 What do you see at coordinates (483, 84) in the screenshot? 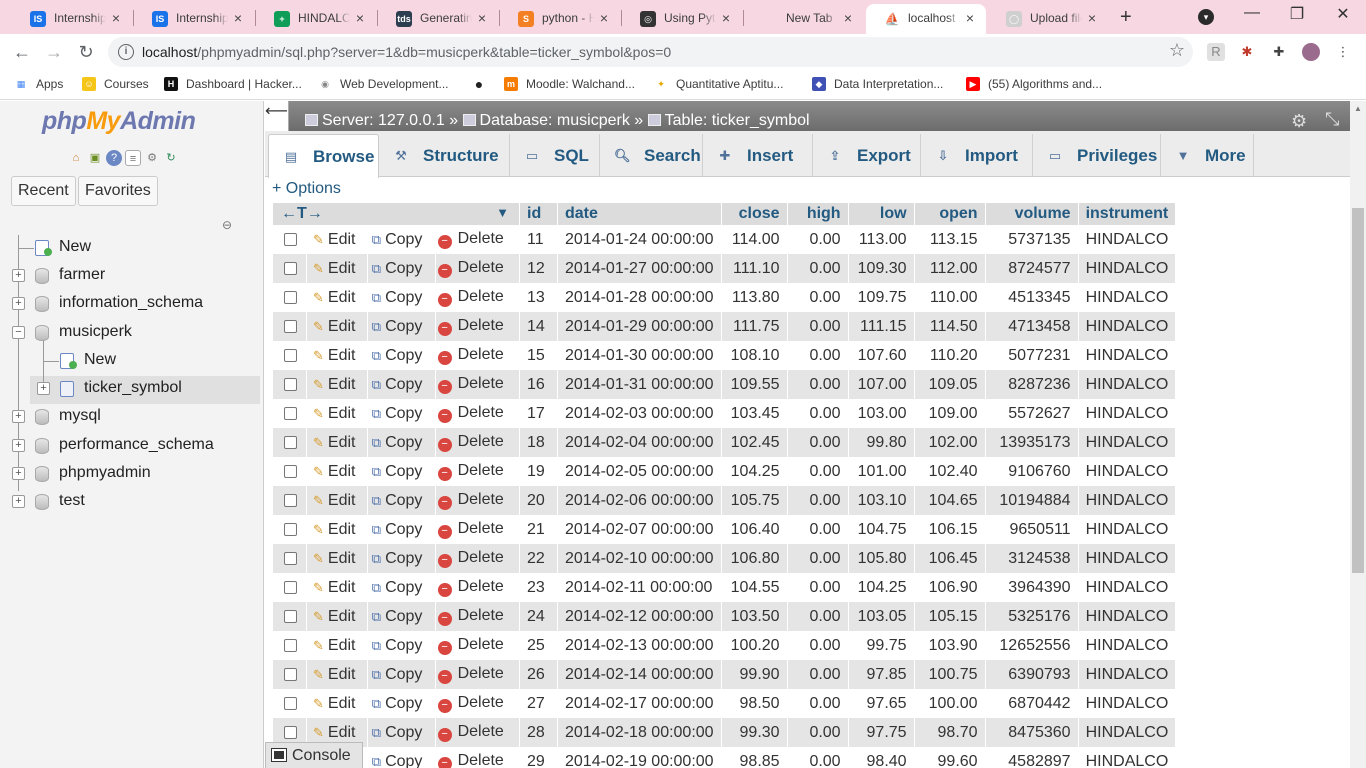
I see `bookmark-globe: ●` at bounding box center [483, 84].